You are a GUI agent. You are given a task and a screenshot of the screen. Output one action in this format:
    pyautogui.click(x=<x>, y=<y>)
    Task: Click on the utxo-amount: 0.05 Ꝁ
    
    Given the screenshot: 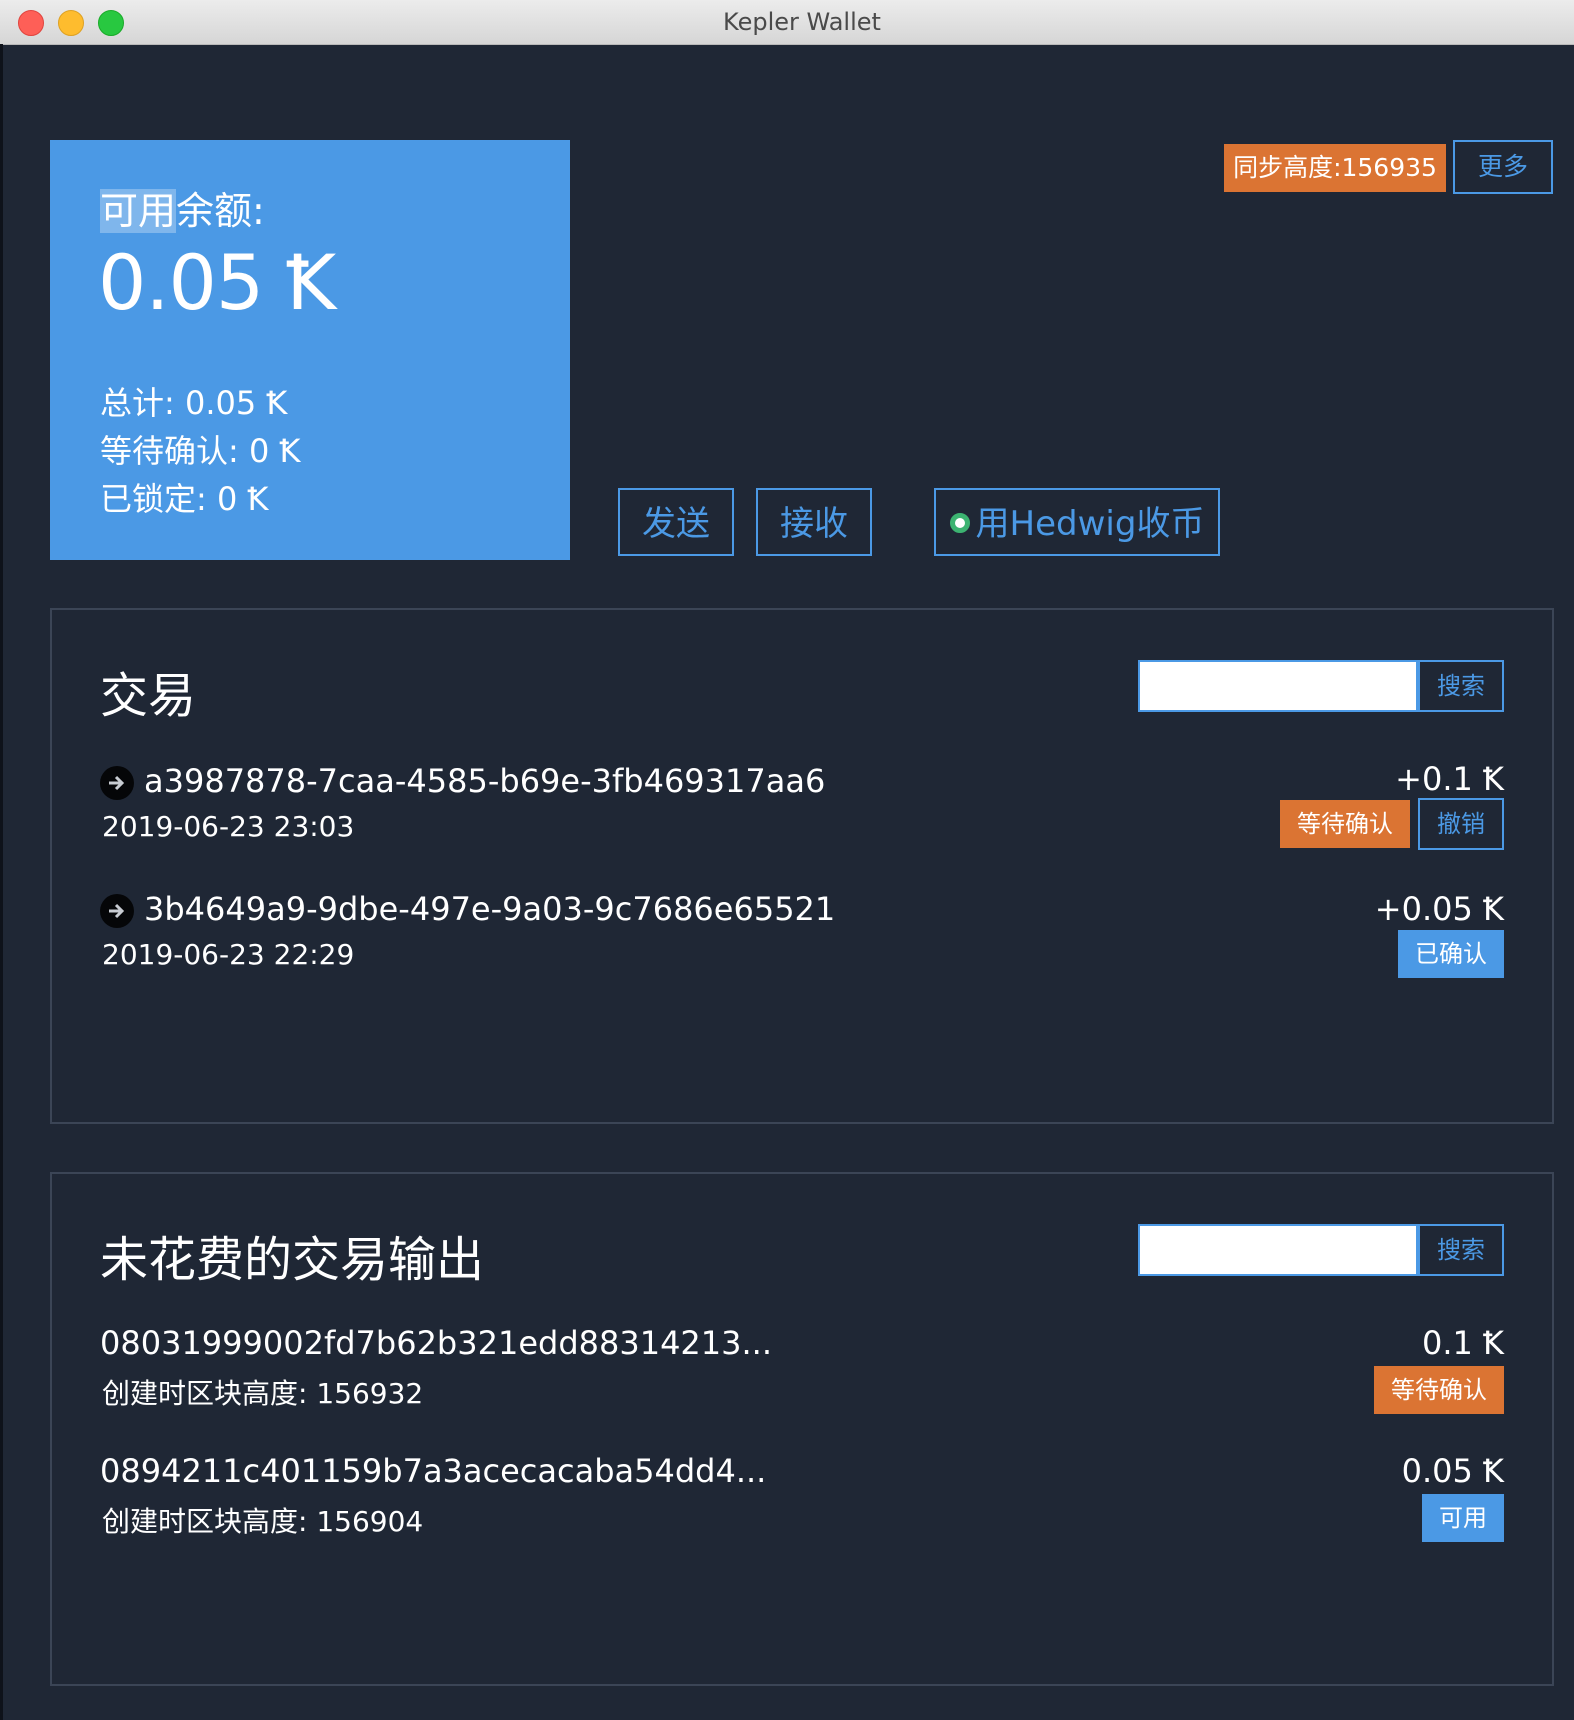 What is the action you would take?
    pyautogui.click(x=1452, y=1471)
    